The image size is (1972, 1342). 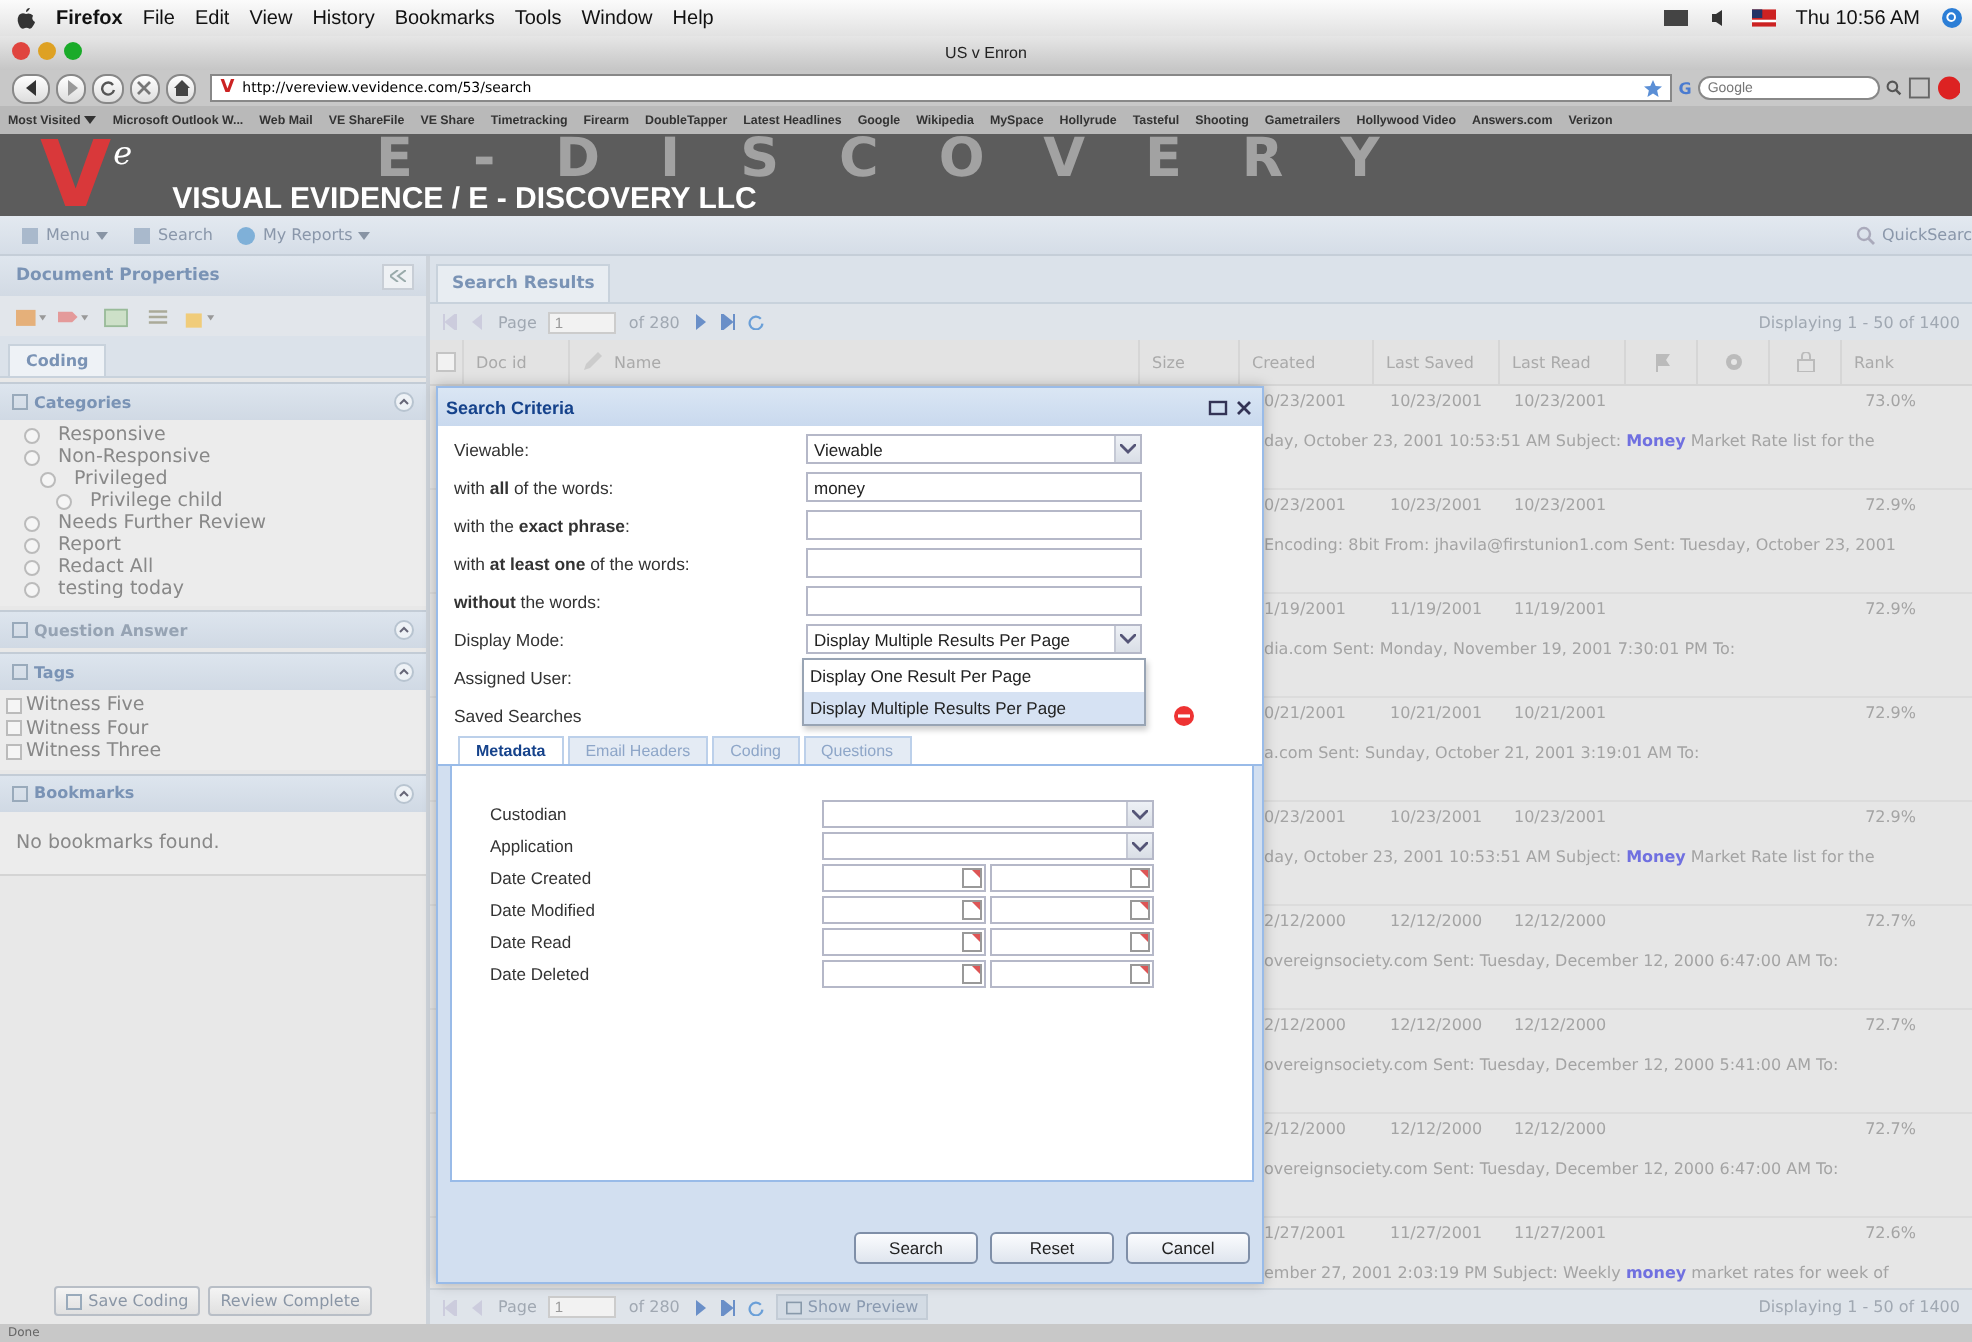 What do you see at coordinates (974, 487) in the screenshot?
I see `text-field: money` at bounding box center [974, 487].